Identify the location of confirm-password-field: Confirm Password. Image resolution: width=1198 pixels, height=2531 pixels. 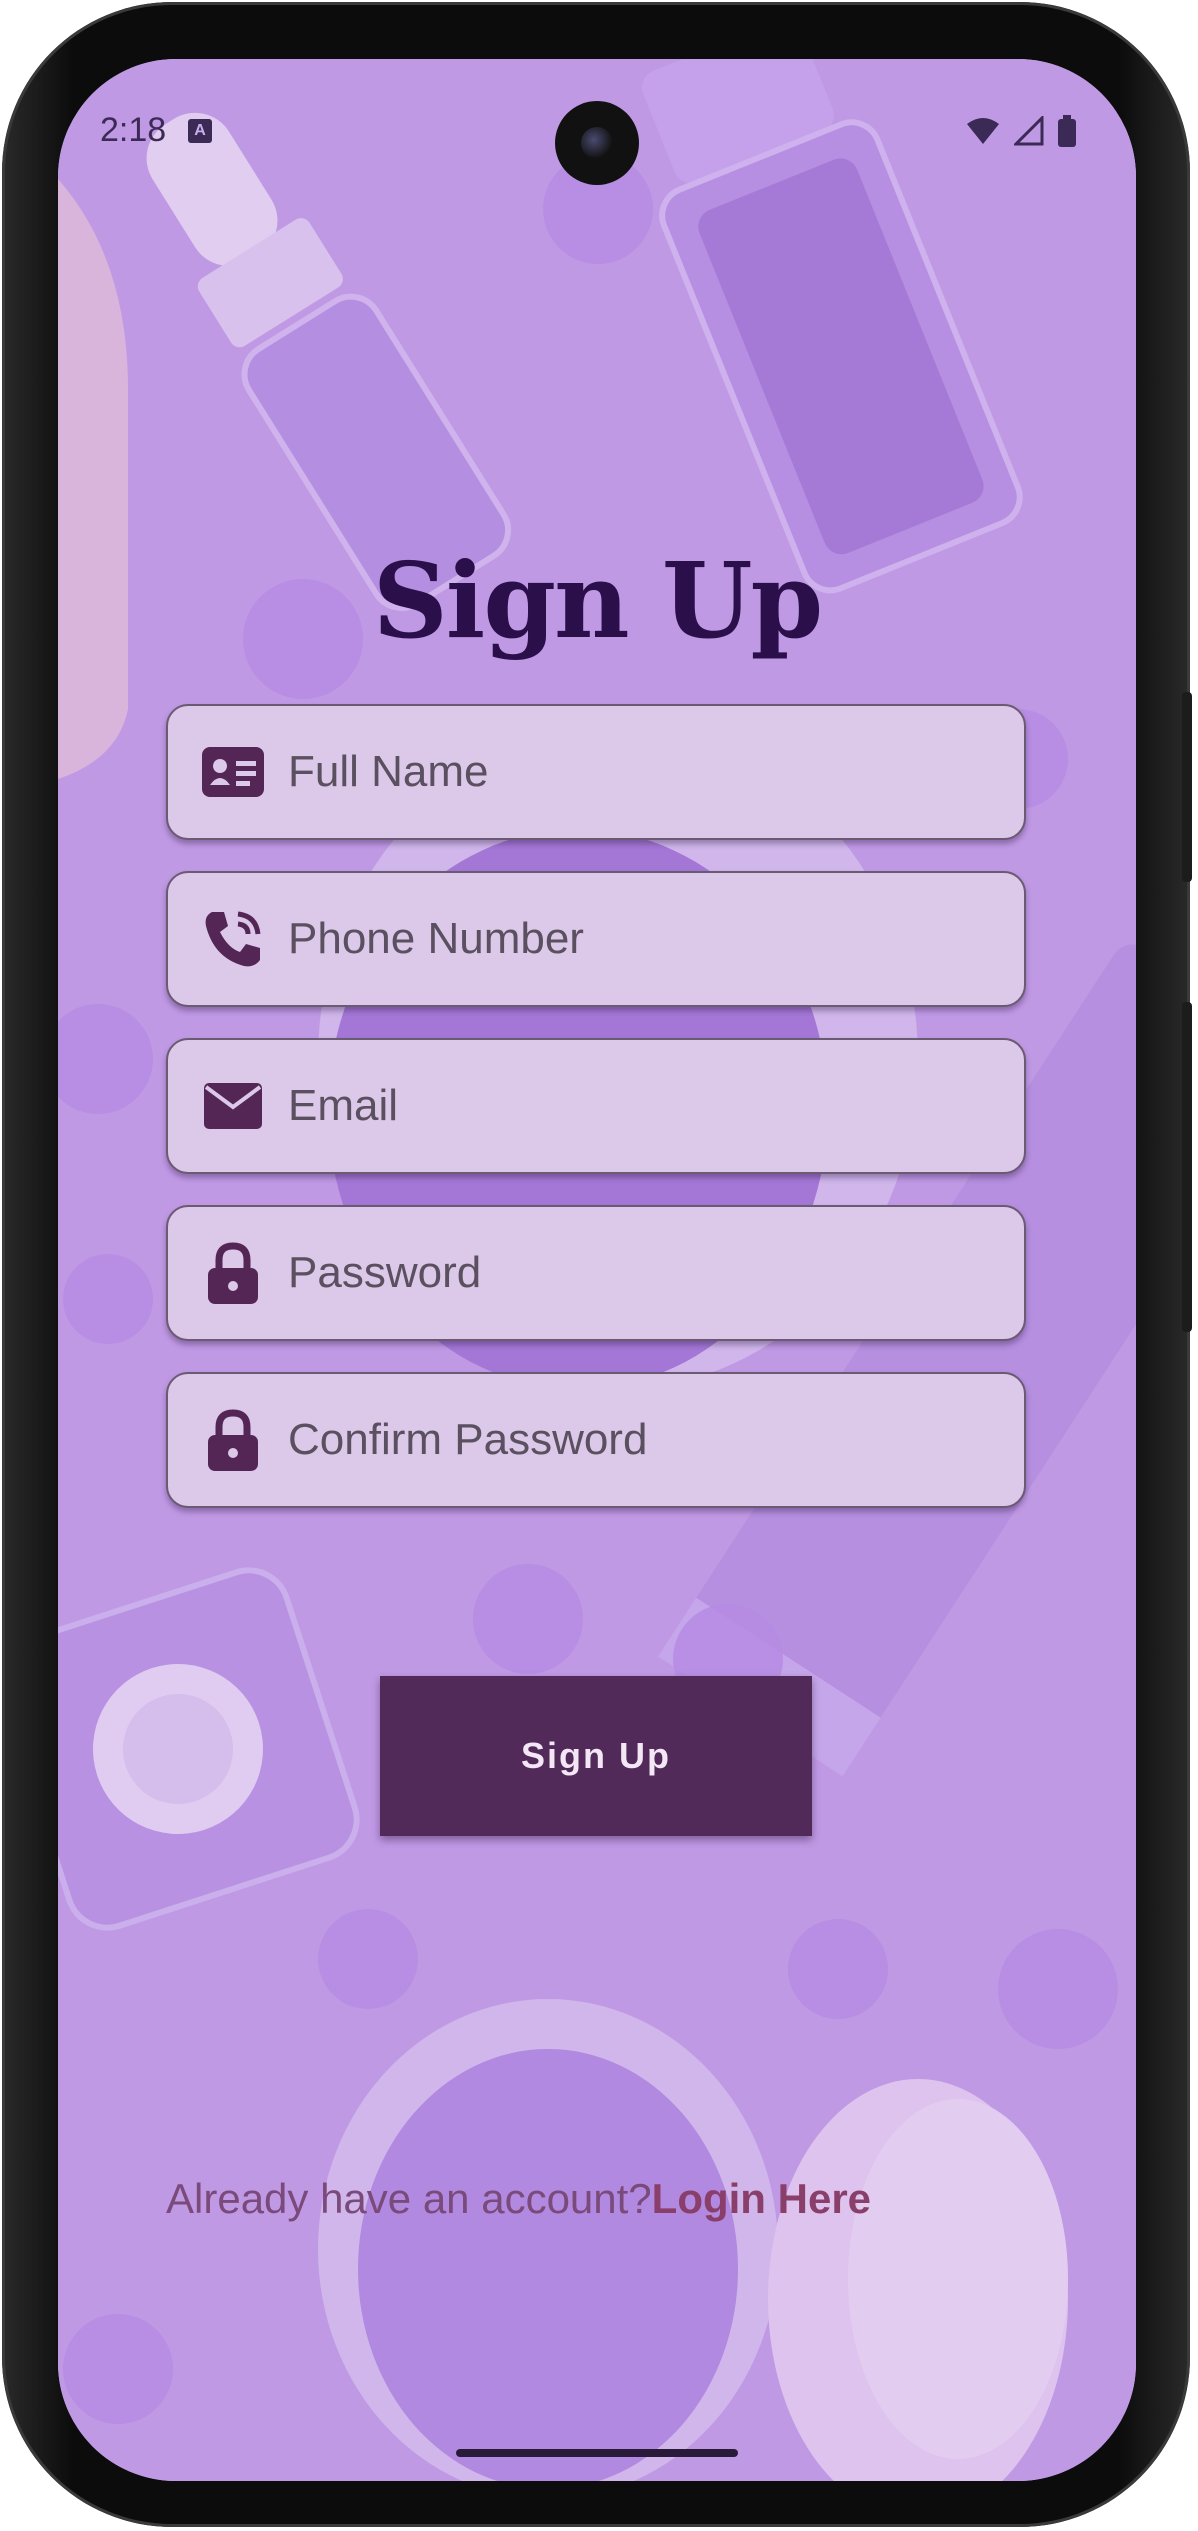
(596, 1440).